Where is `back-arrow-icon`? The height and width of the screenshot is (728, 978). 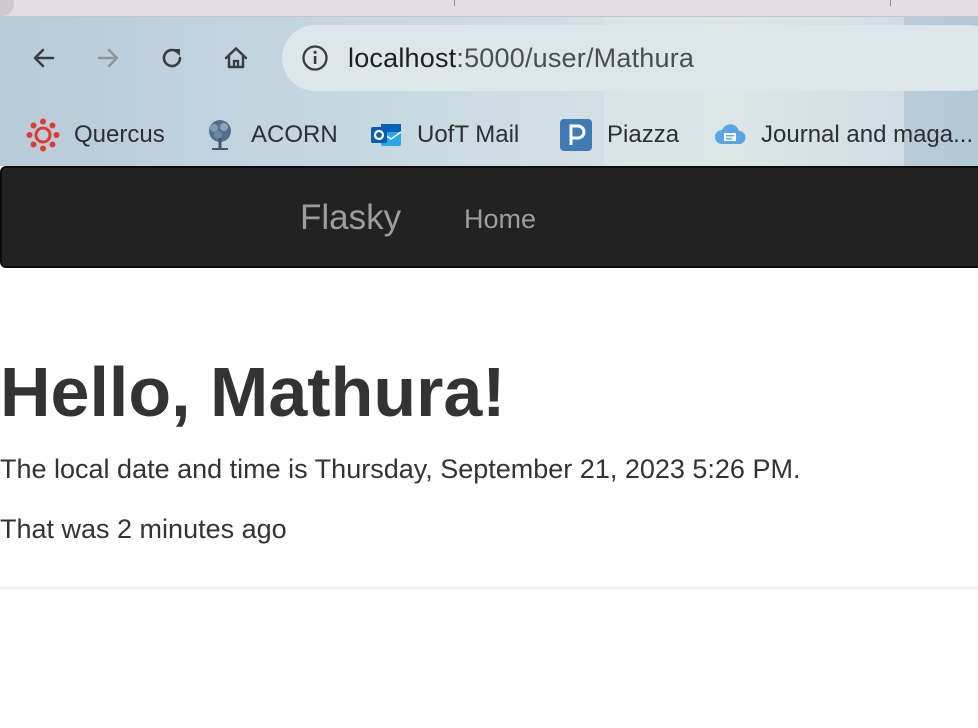
back-arrow-icon is located at coordinates (44, 58).